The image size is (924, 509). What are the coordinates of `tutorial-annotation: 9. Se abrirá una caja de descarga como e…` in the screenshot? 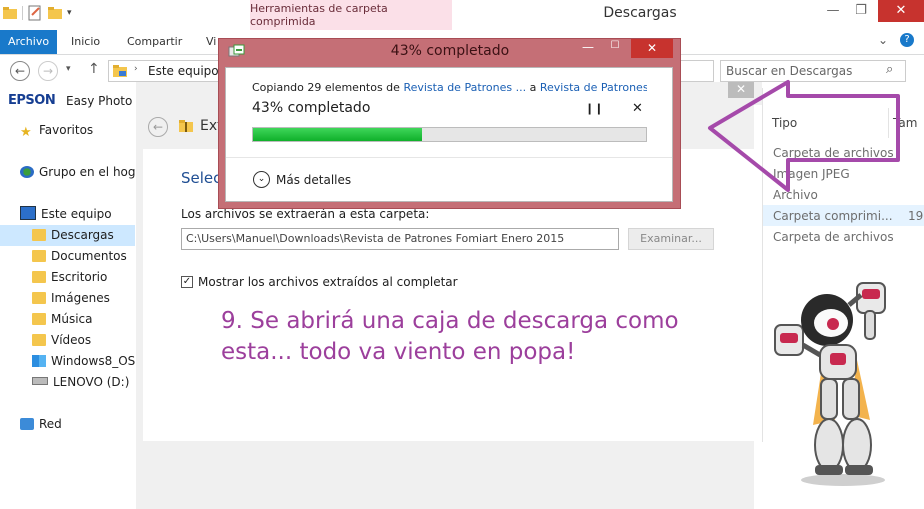 It's located at (450, 336).